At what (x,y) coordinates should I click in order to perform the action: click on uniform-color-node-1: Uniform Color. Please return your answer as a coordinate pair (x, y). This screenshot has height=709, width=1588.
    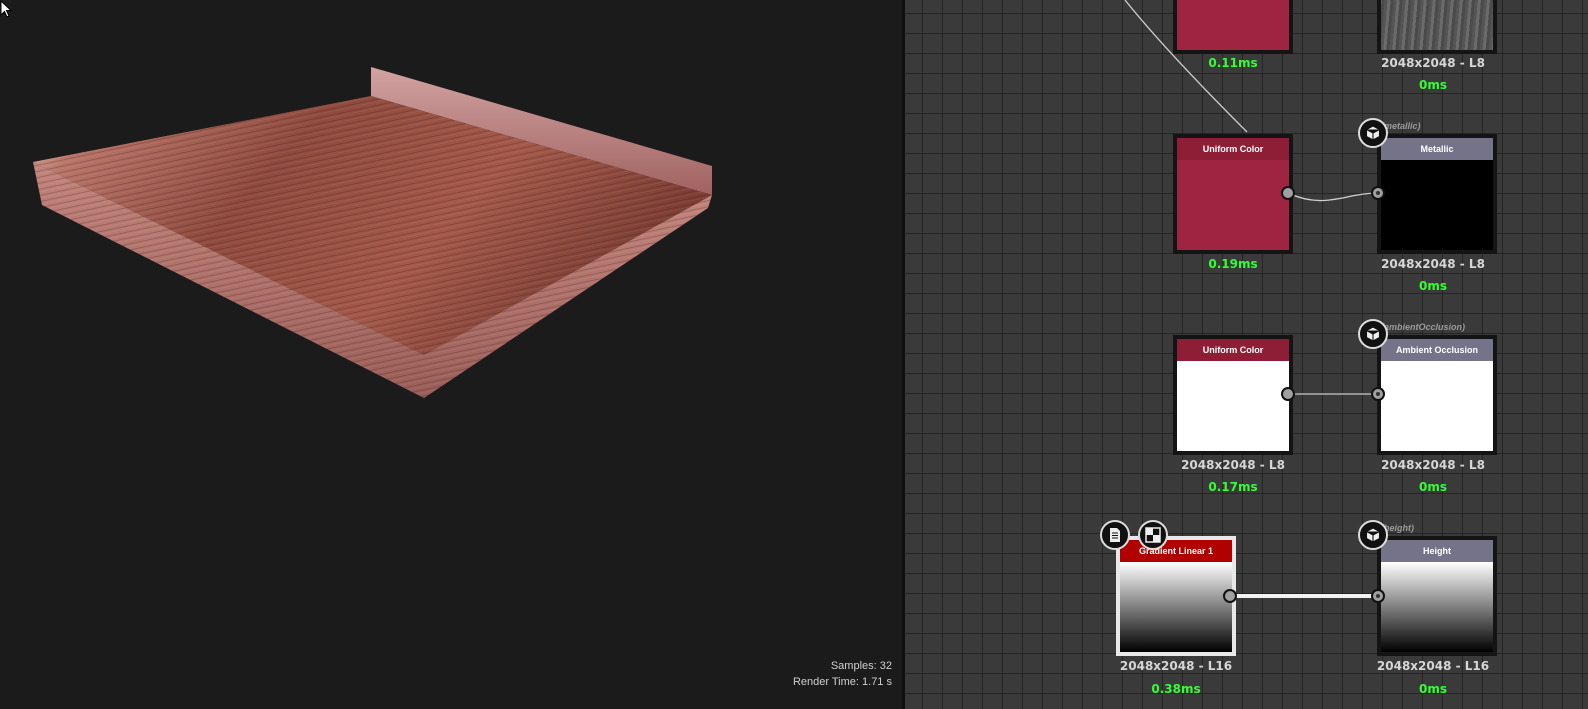
    Looking at the image, I should click on (1233, 194).